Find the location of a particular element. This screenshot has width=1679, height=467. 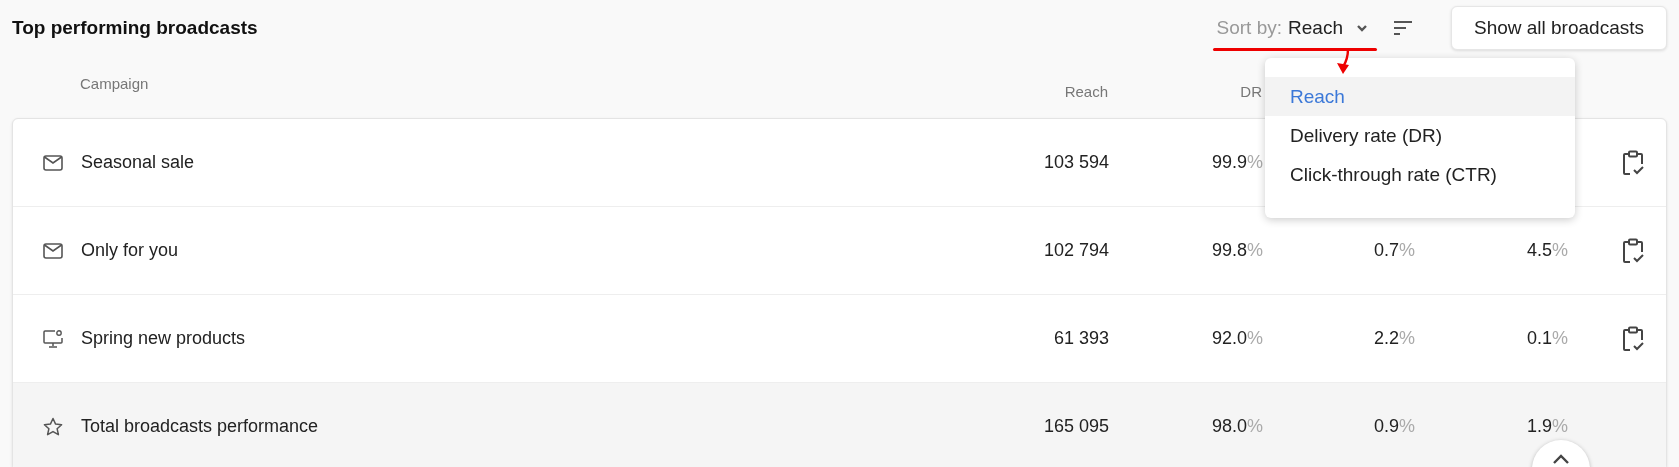

menu-item: Reach is located at coordinates (1420, 96).